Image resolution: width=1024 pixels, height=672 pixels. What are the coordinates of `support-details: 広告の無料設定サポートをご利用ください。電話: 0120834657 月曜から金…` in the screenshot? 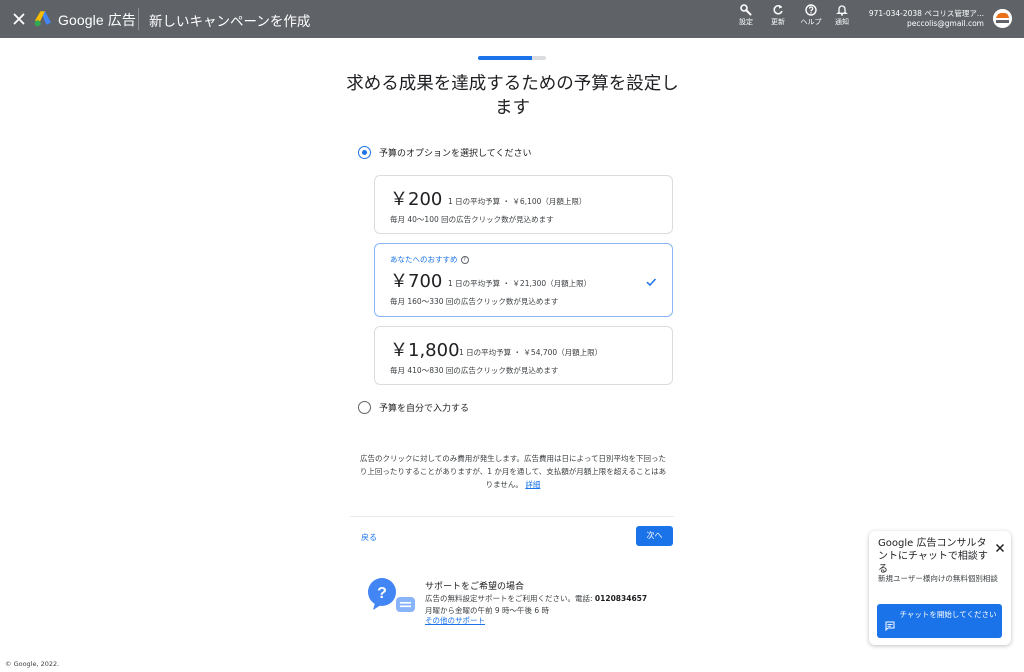 It's located at (536, 605).